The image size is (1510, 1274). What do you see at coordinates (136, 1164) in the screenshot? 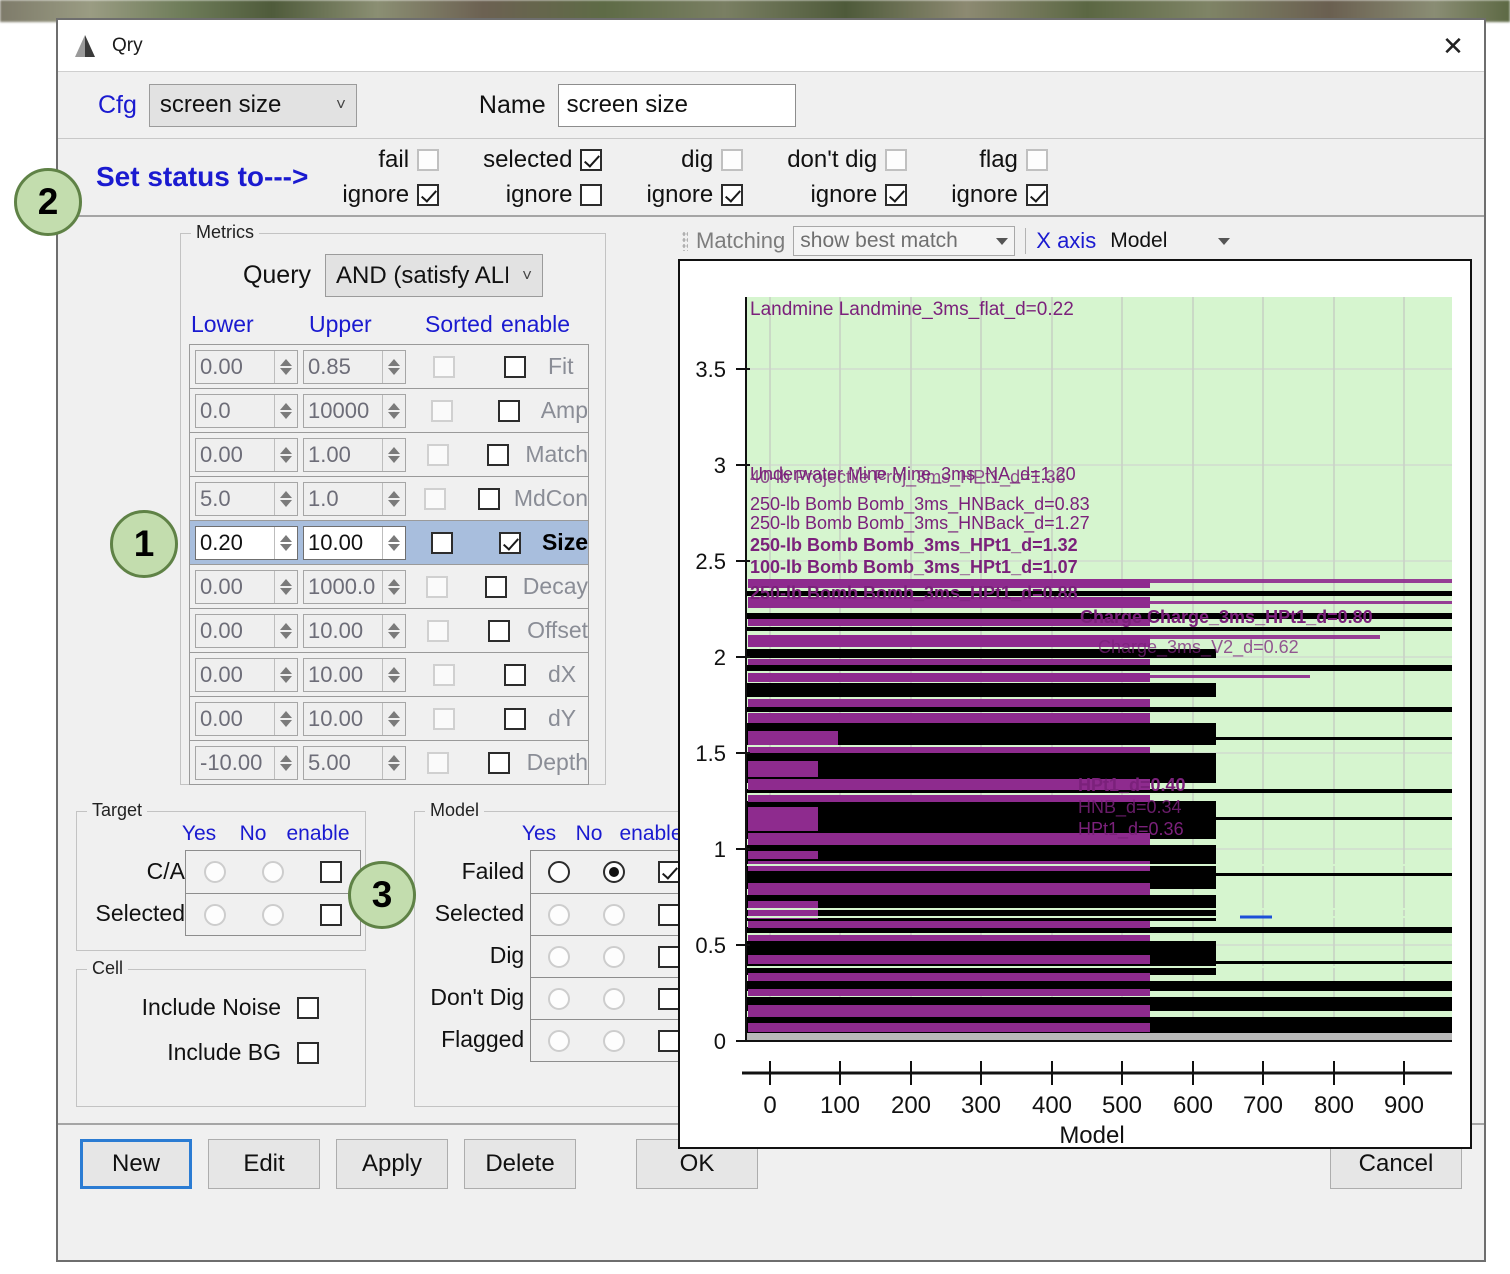
I see `new-button: New` at bounding box center [136, 1164].